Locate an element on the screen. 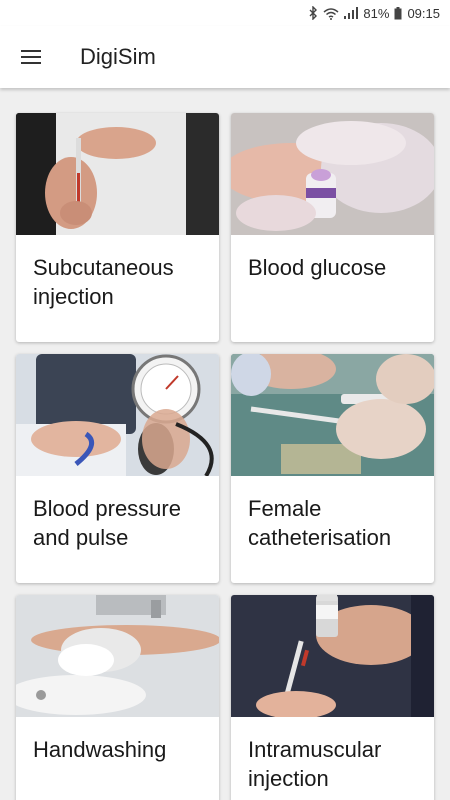 The width and height of the screenshot is (450, 800). card-female-catheterisation: Female catheterisation is located at coordinates (332, 468).